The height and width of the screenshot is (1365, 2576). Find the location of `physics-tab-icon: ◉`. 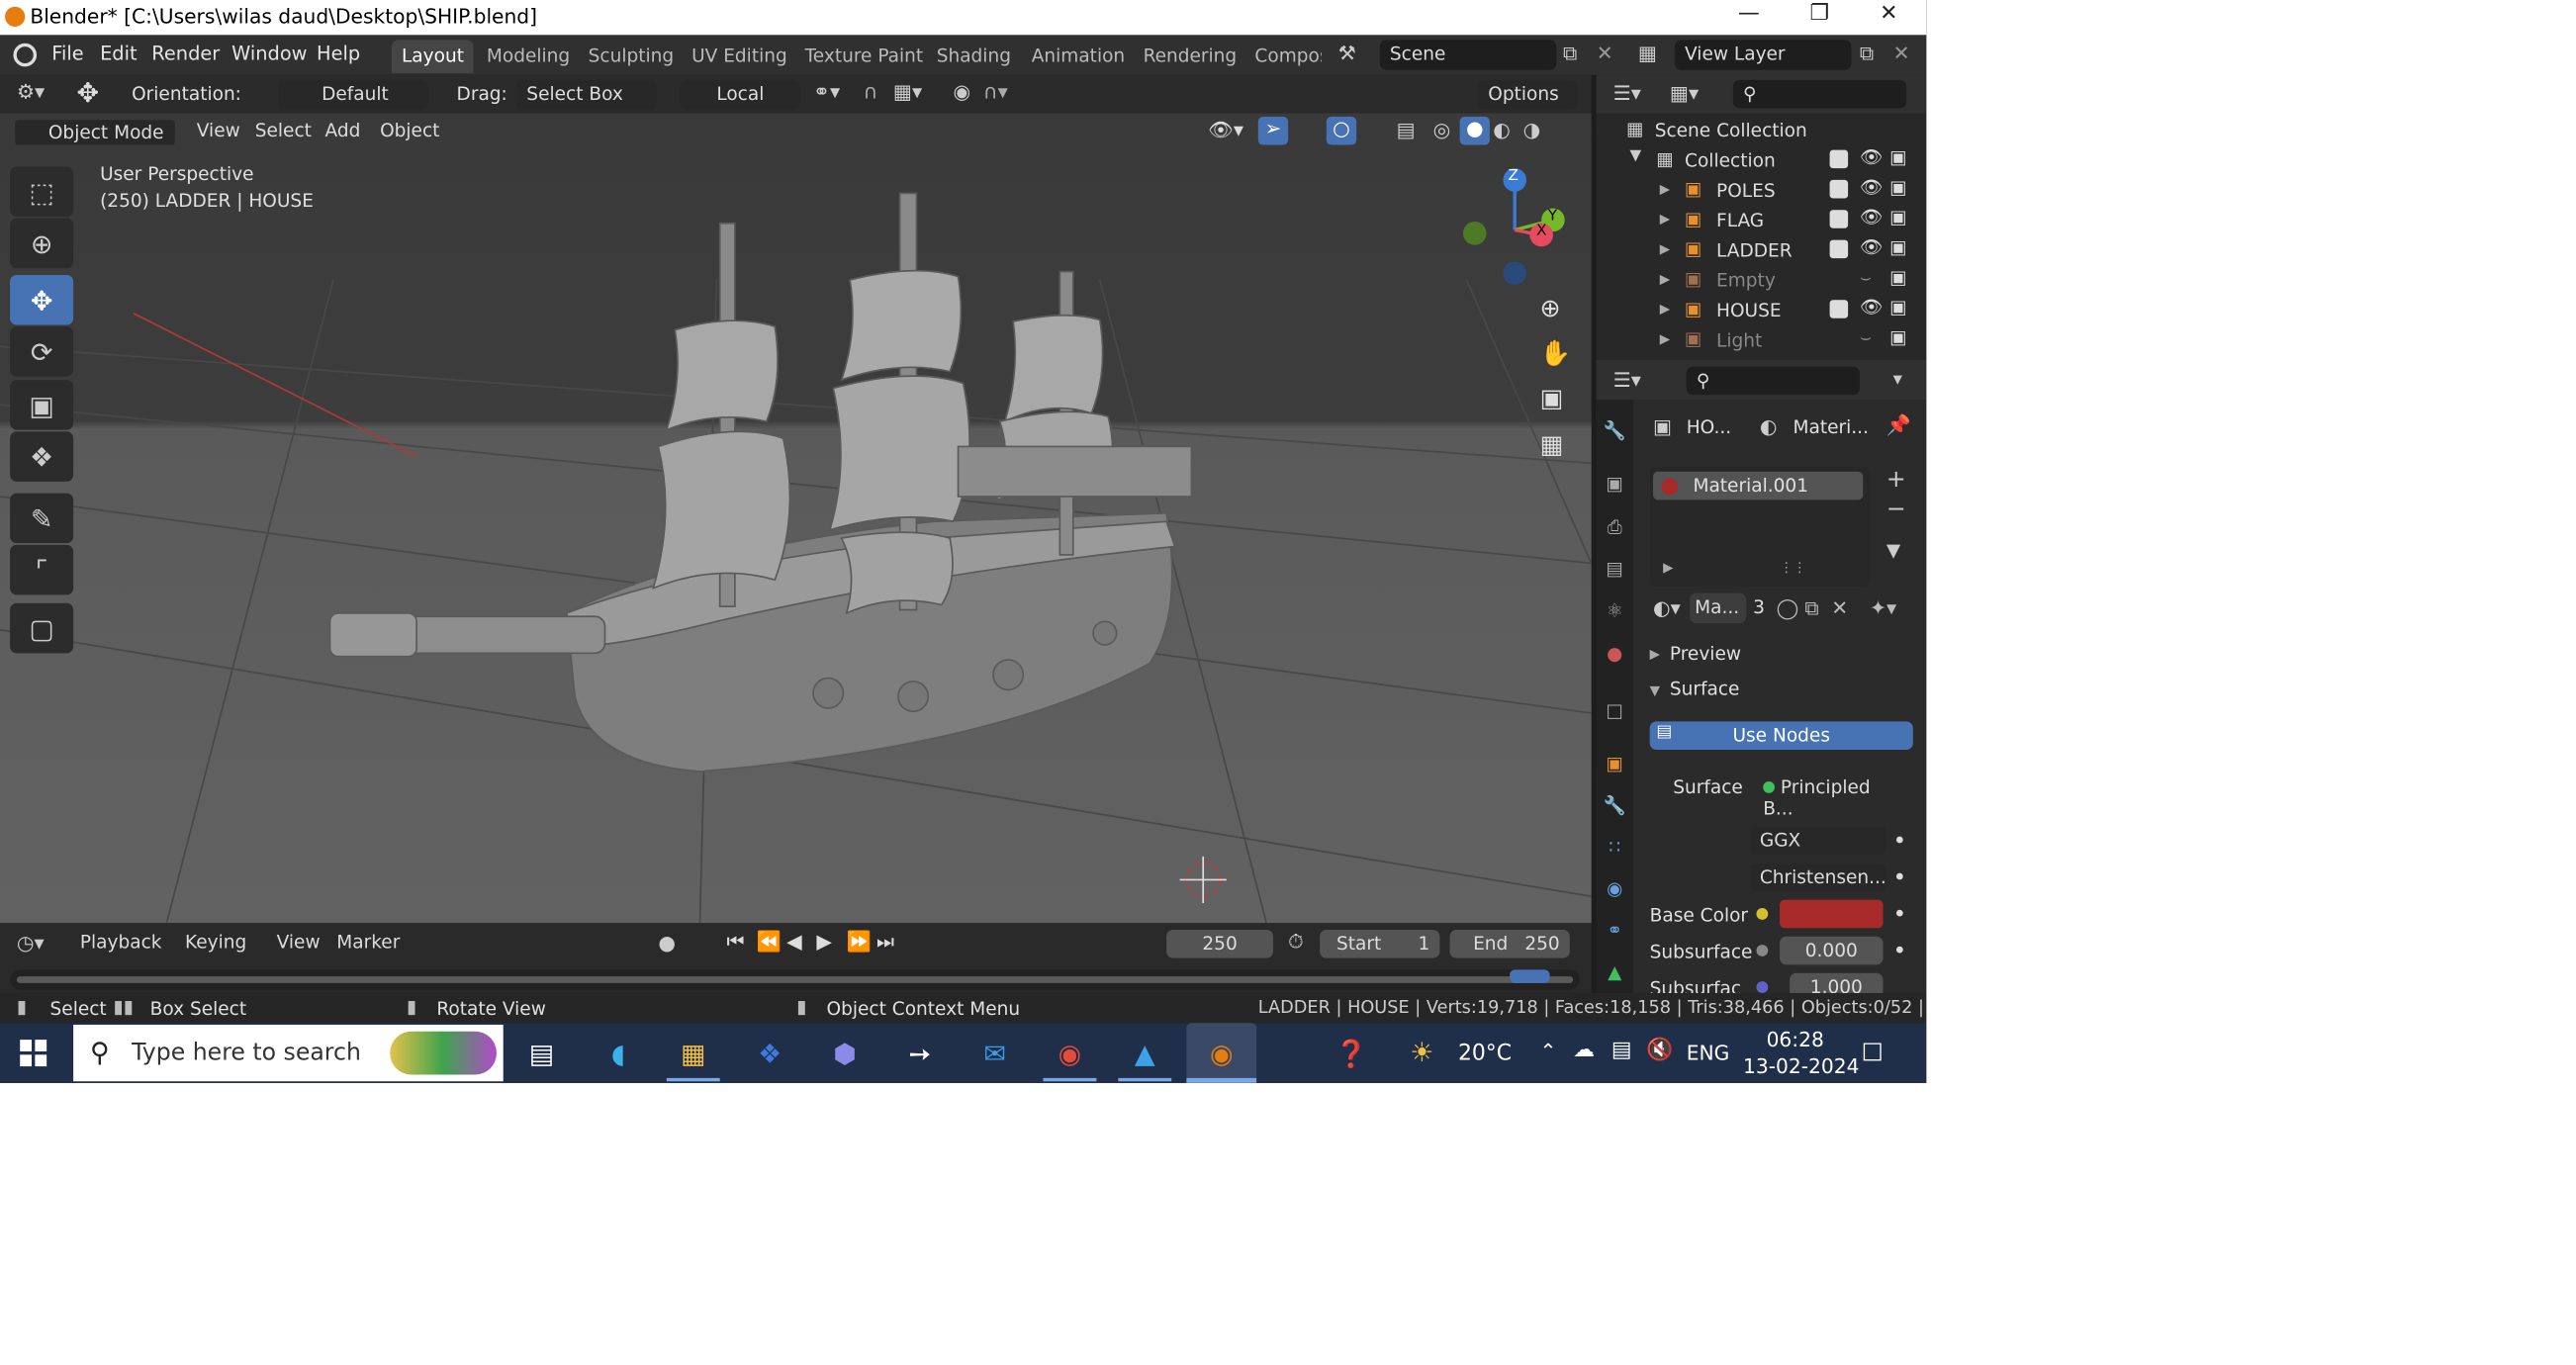

physics-tab-icon: ◉ is located at coordinates (1615, 891).